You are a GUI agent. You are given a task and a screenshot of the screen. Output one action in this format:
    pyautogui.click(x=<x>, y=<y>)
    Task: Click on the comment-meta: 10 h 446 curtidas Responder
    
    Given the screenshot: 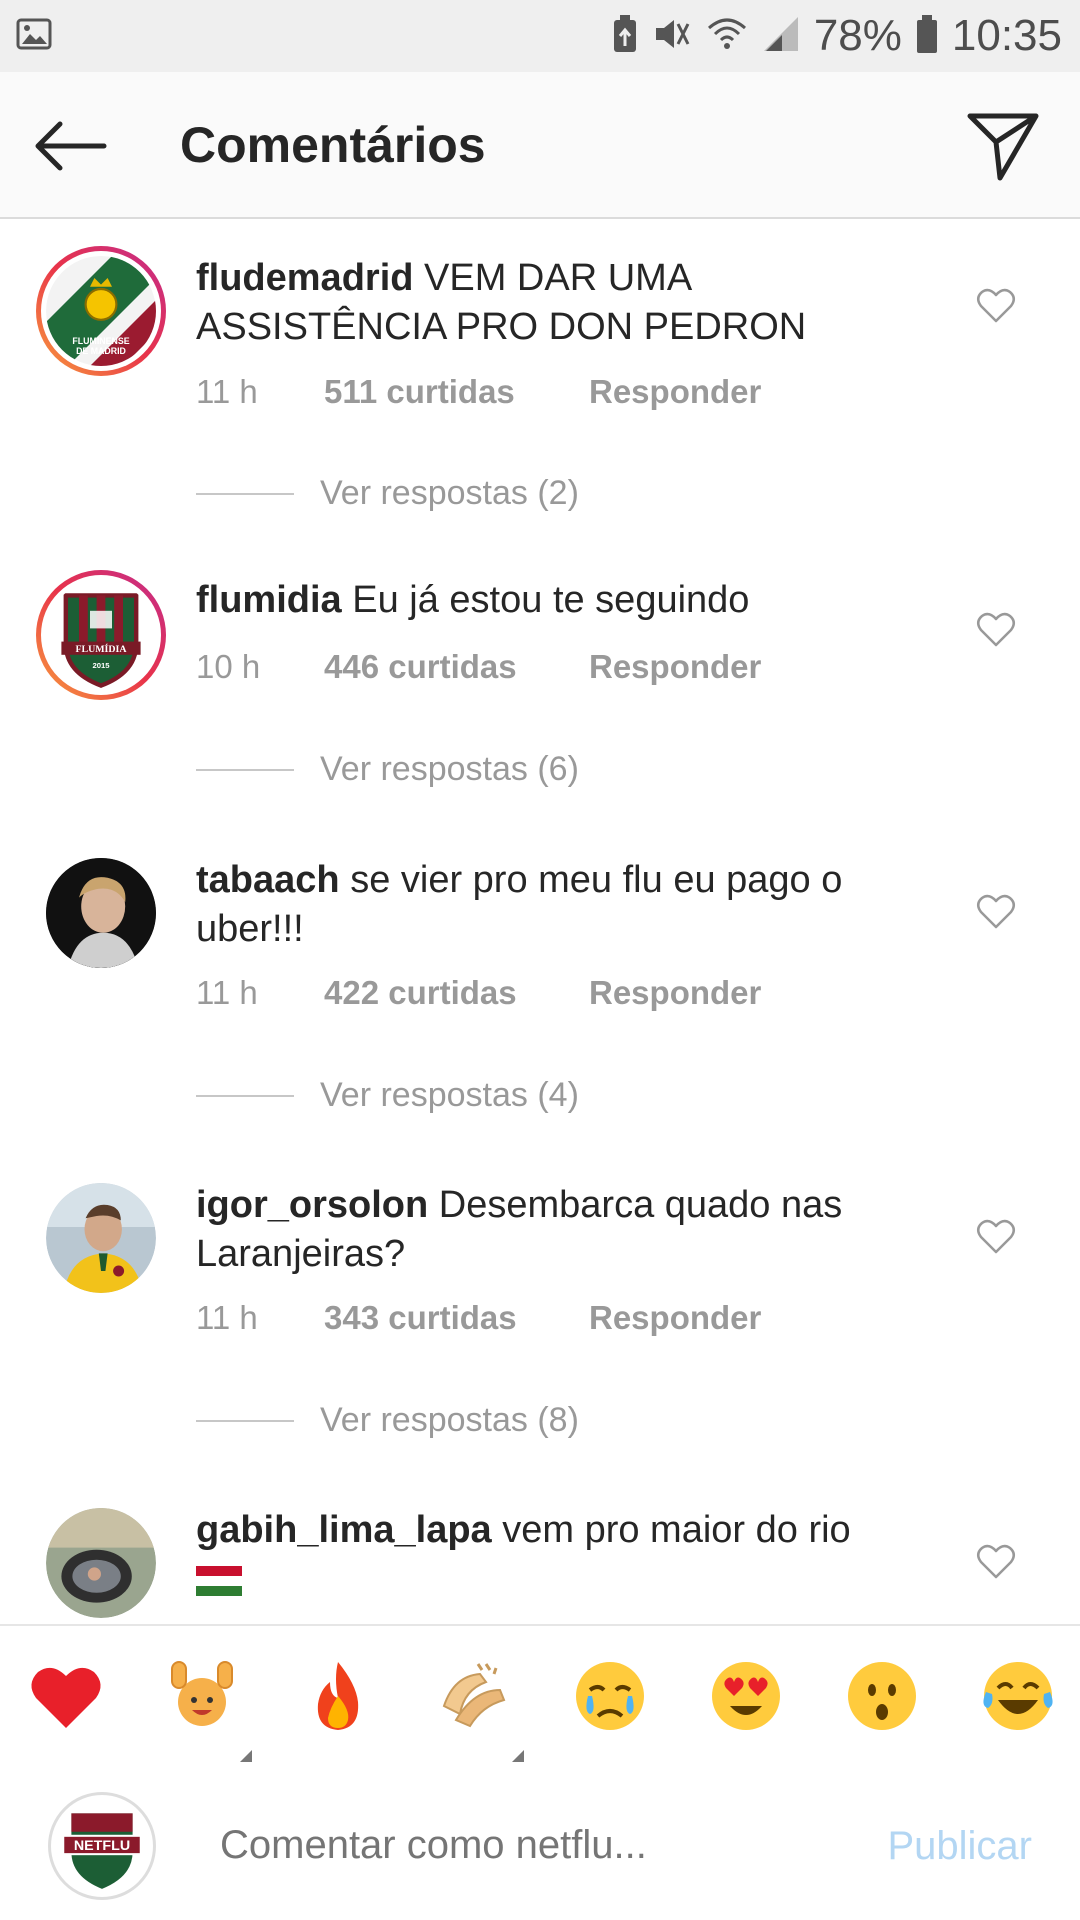 What is the action you would take?
    pyautogui.click(x=478, y=667)
    